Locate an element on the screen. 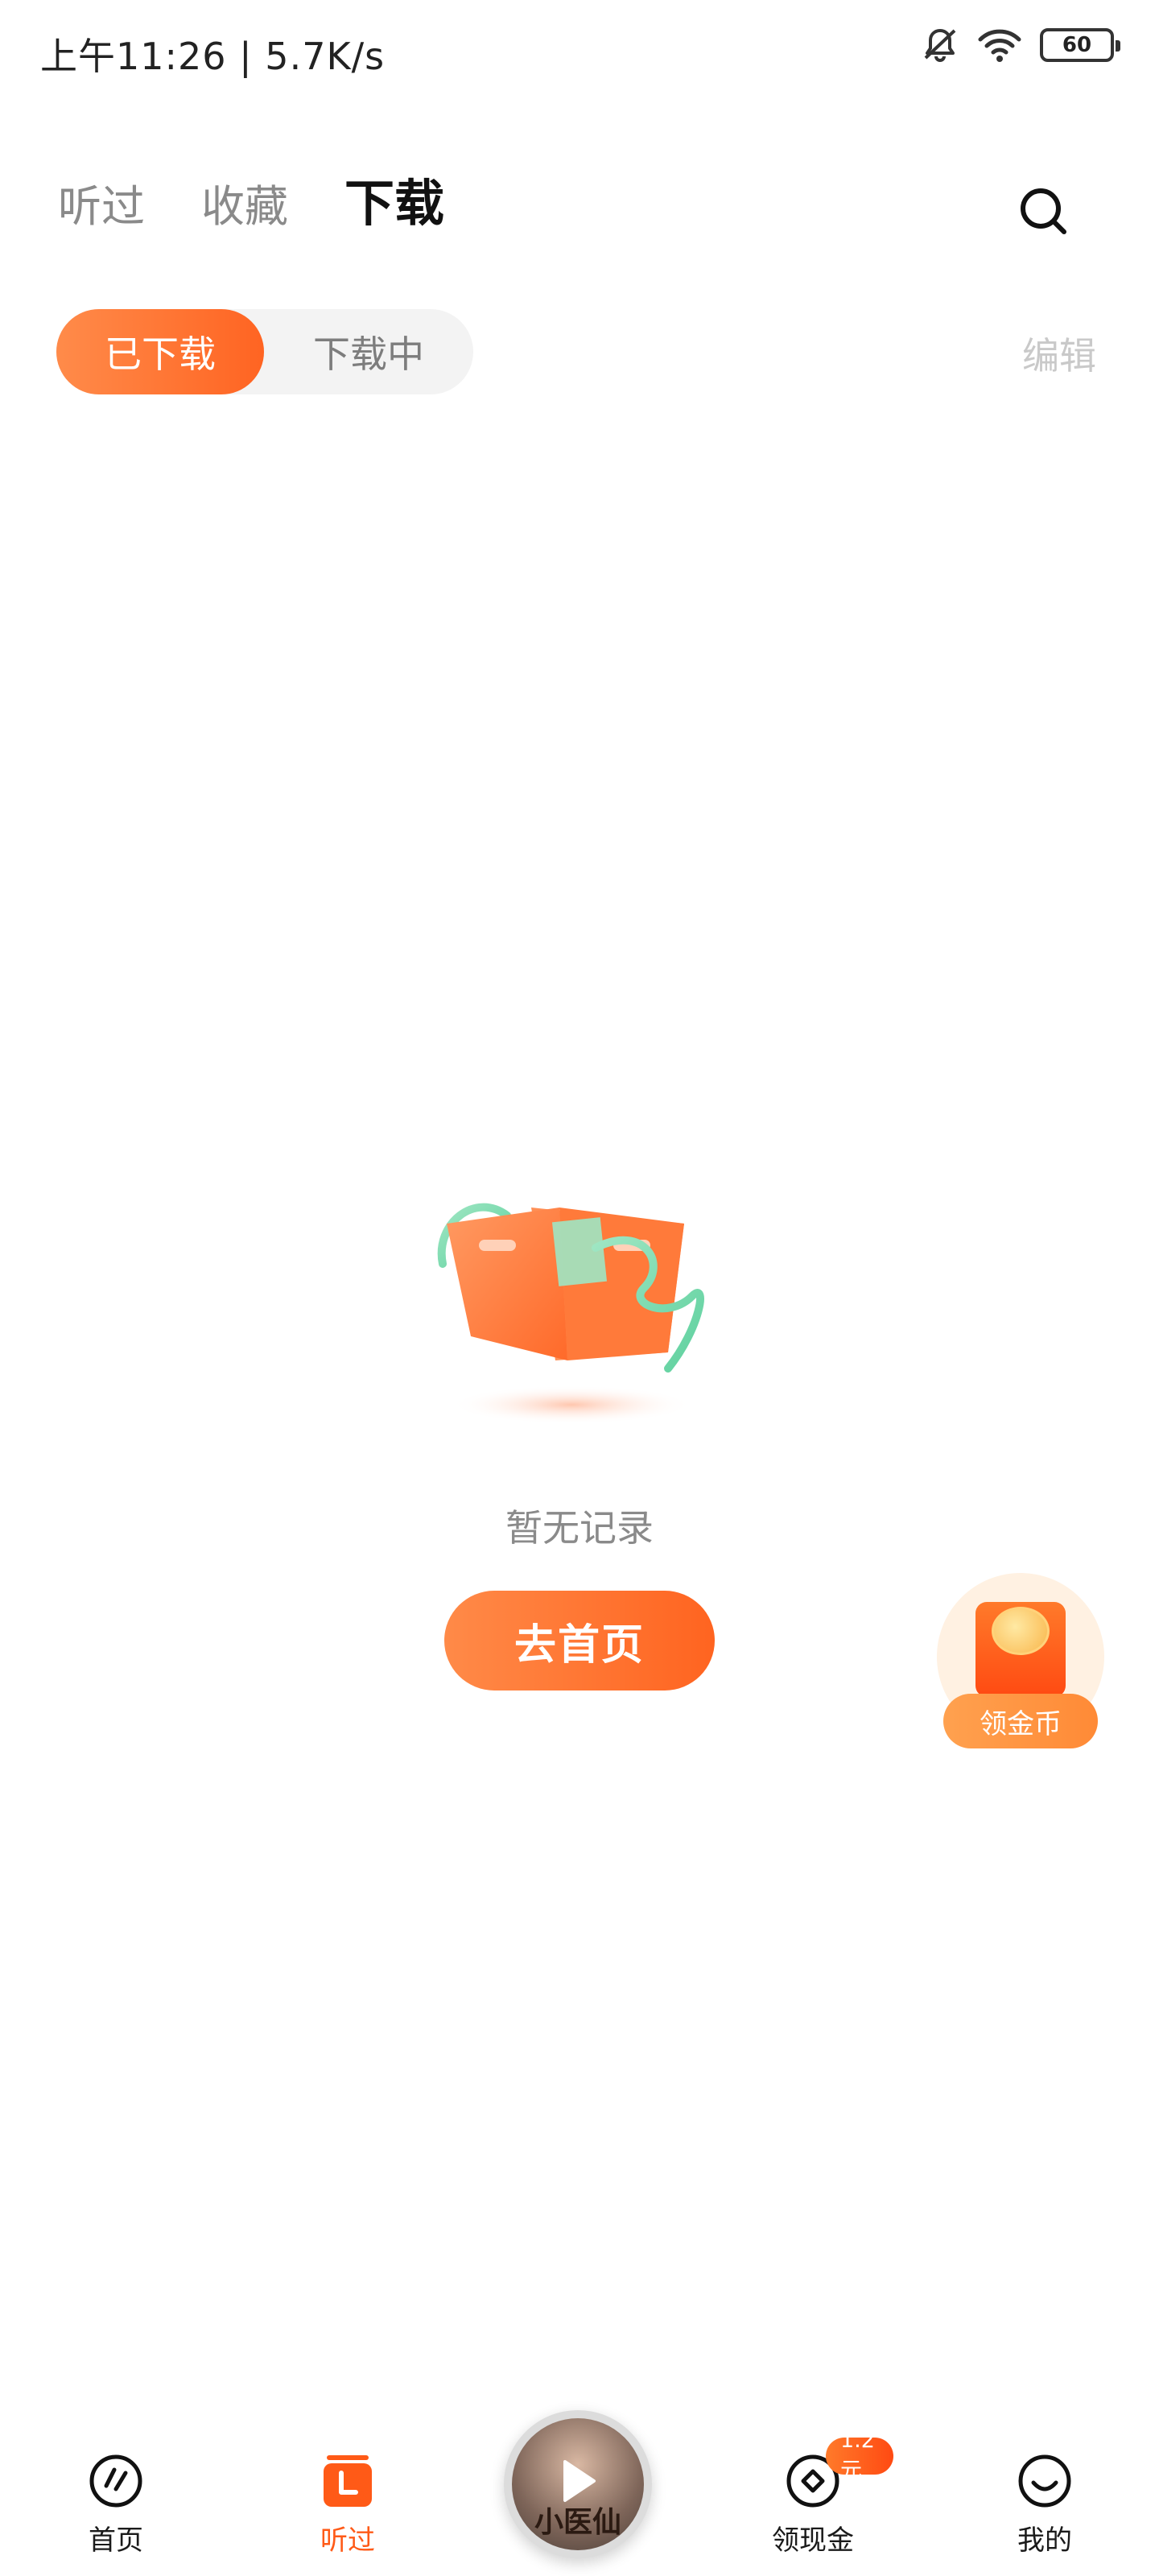 This screenshot has height=2576, width=1159. smile-profile-icon is located at coordinates (1045, 2481).